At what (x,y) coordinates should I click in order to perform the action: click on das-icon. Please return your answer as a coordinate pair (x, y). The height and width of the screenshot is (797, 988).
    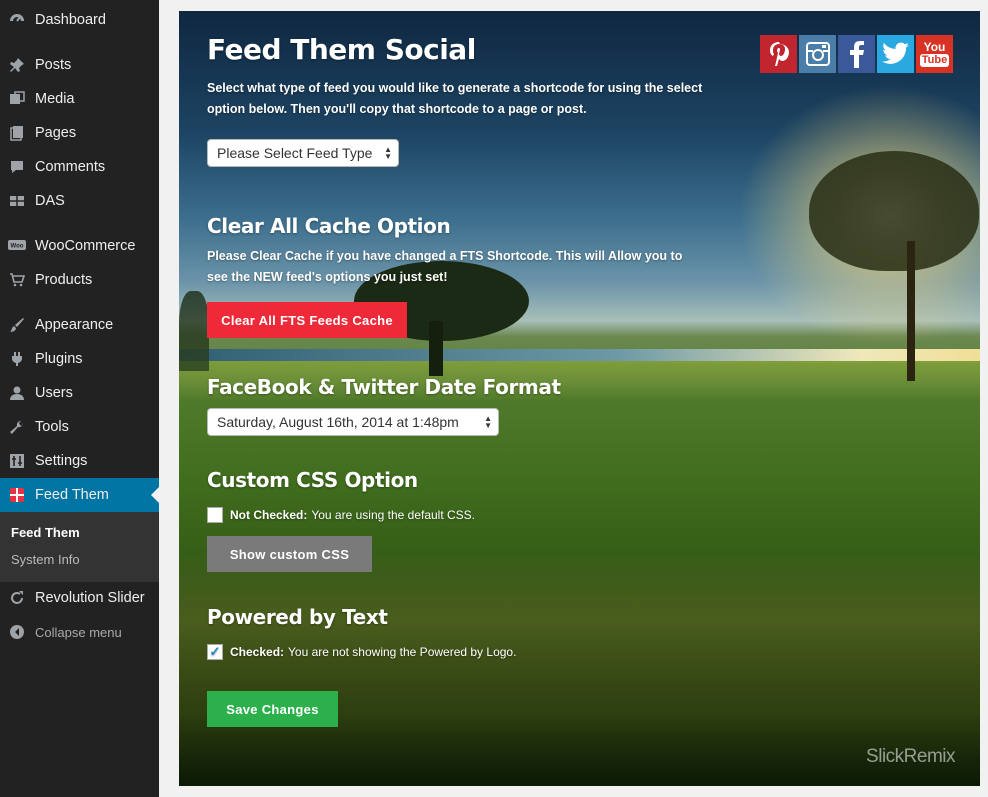
    Looking at the image, I should click on (17, 201).